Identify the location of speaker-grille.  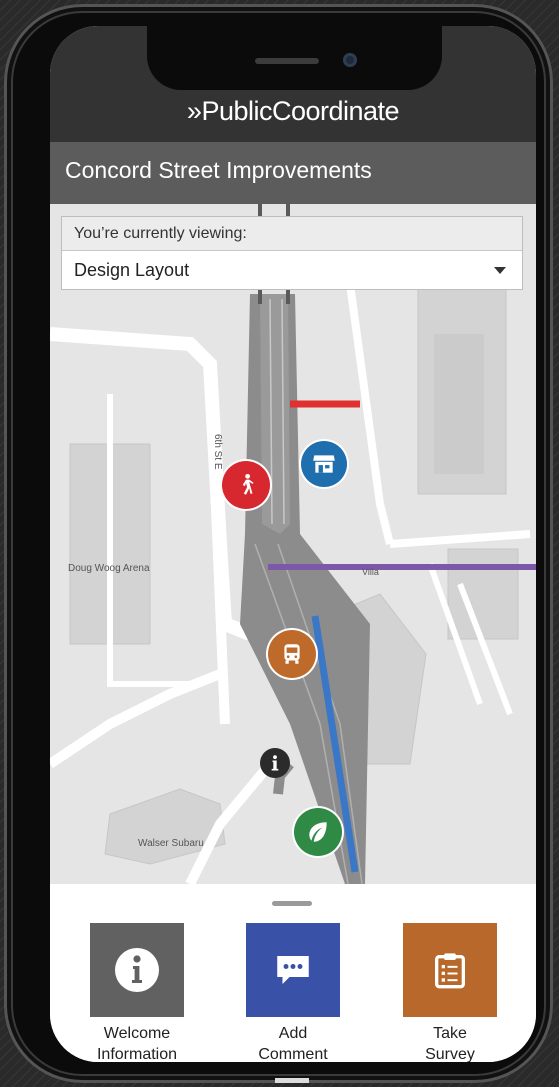
(287, 61).